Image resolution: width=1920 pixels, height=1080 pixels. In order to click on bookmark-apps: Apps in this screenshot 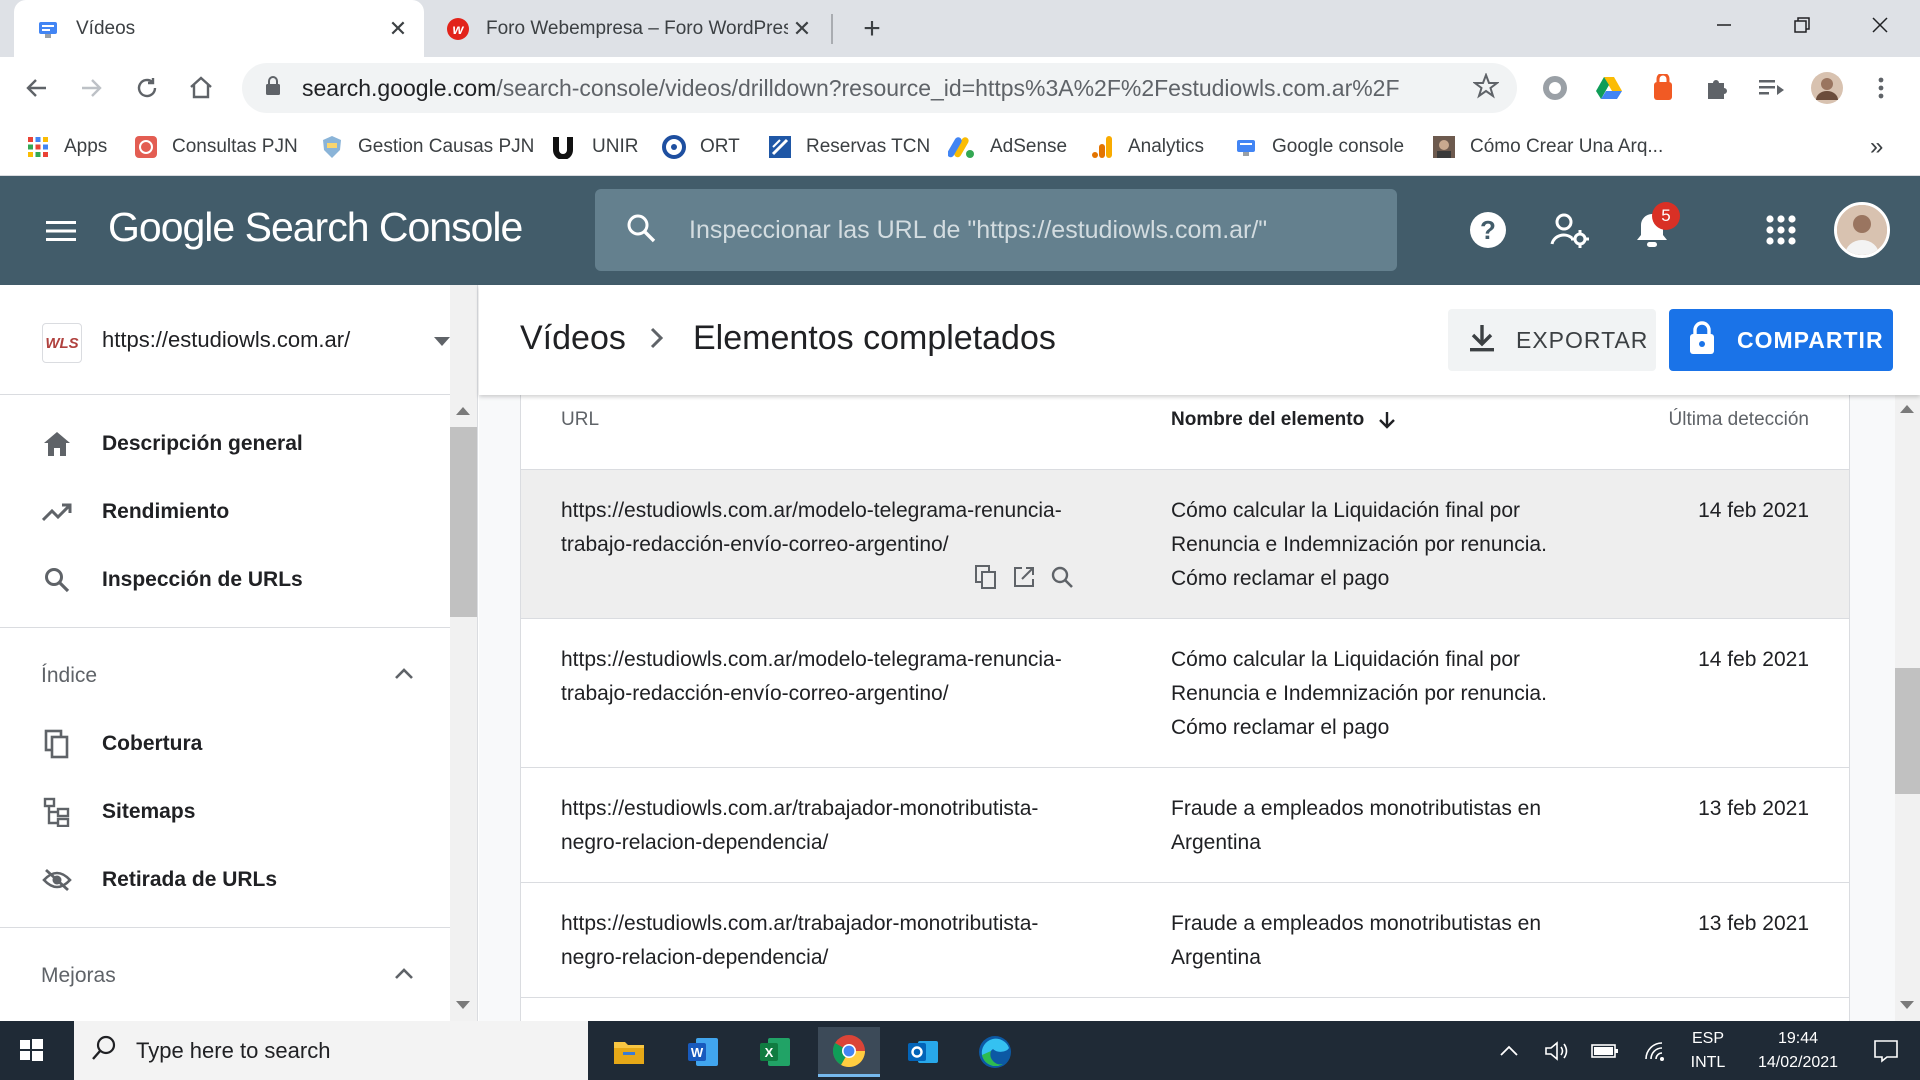, I will do `click(66, 147)`.